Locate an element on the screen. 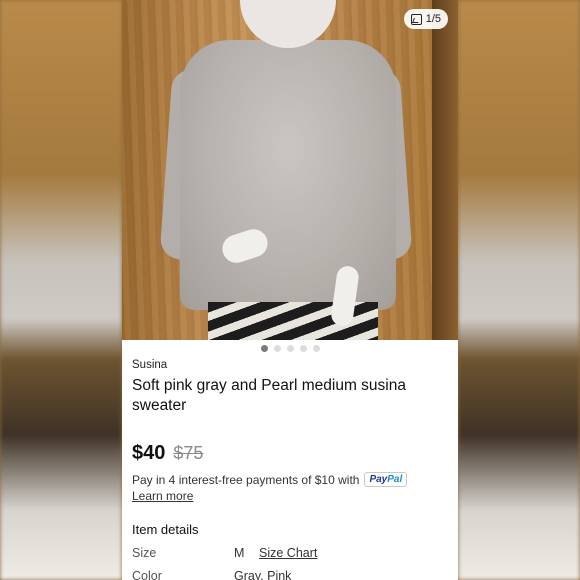  color-value: Gray, Pink is located at coordinates (263, 574).